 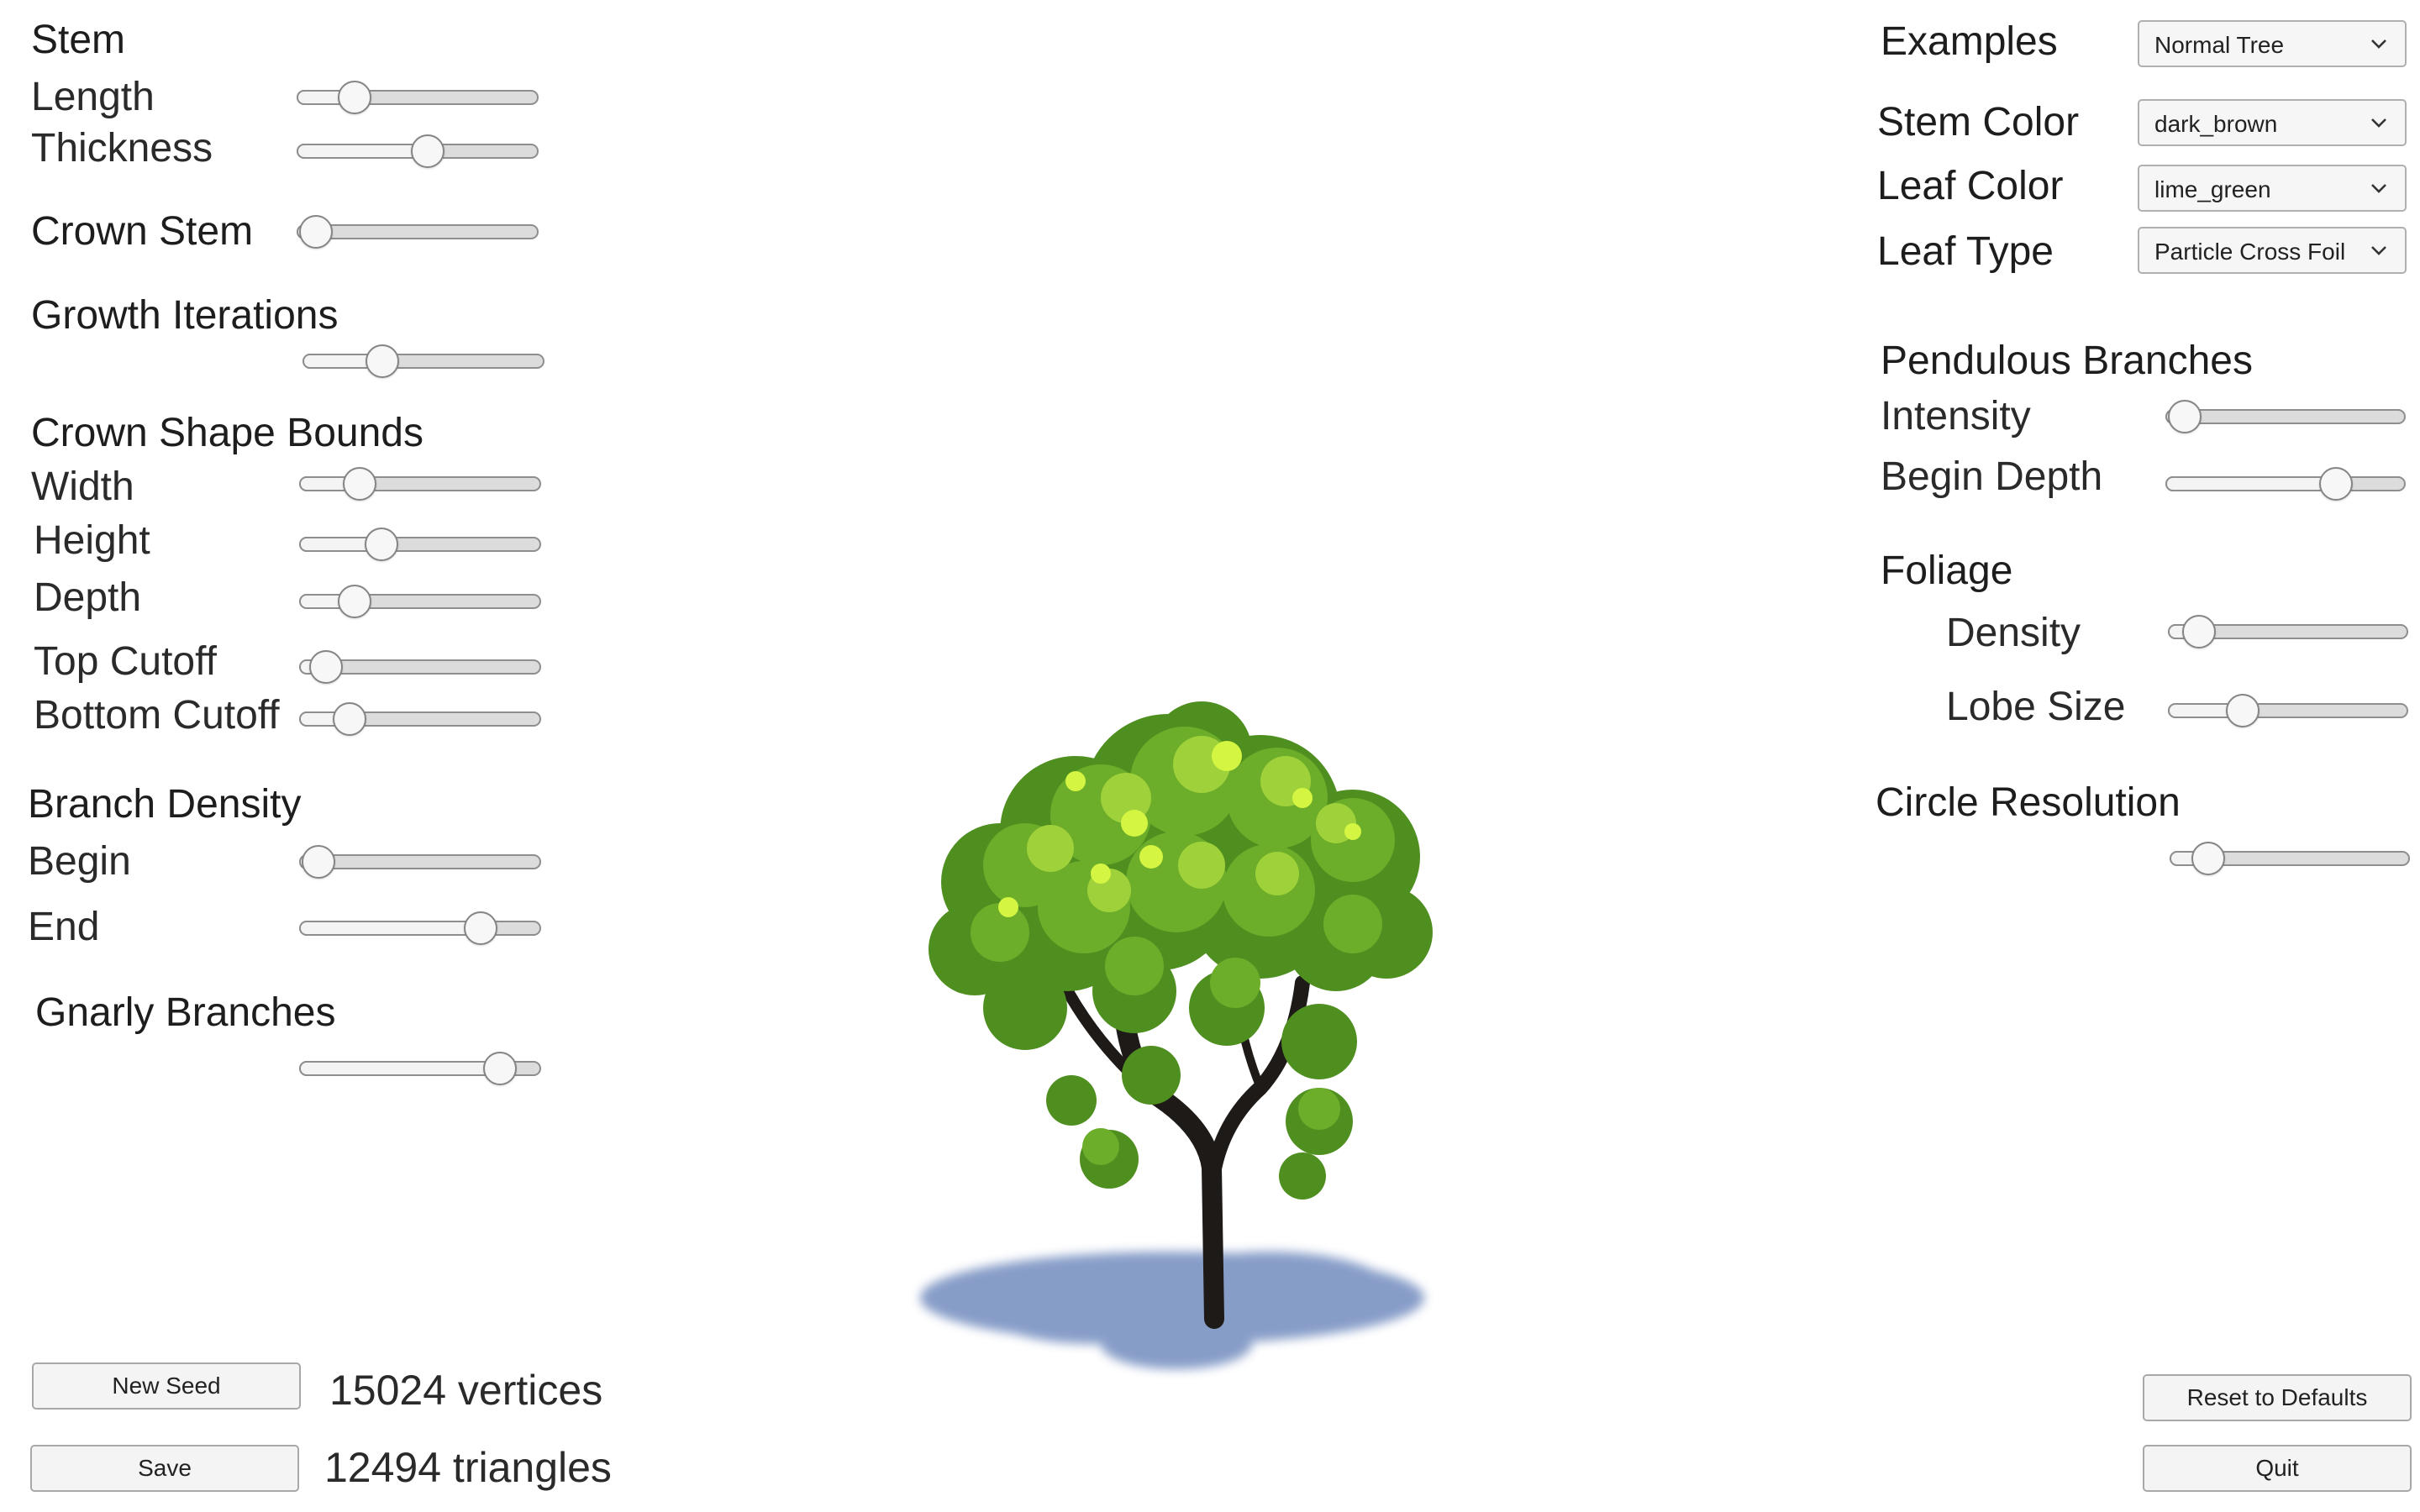 I want to click on top-cutoff-label: Top Cutoff, so click(x=125, y=661).